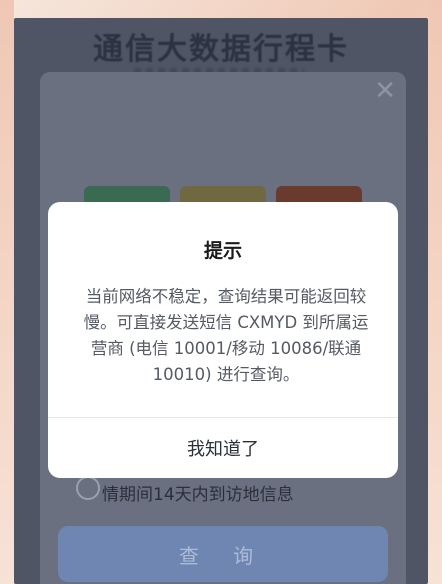 The height and width of the screenshot is (584, 442). What do you see at coordinates (198, 495) in the screenshot?
I see `consent-text: 情期间14天内到访地信息` at bounding box center [198, 495].